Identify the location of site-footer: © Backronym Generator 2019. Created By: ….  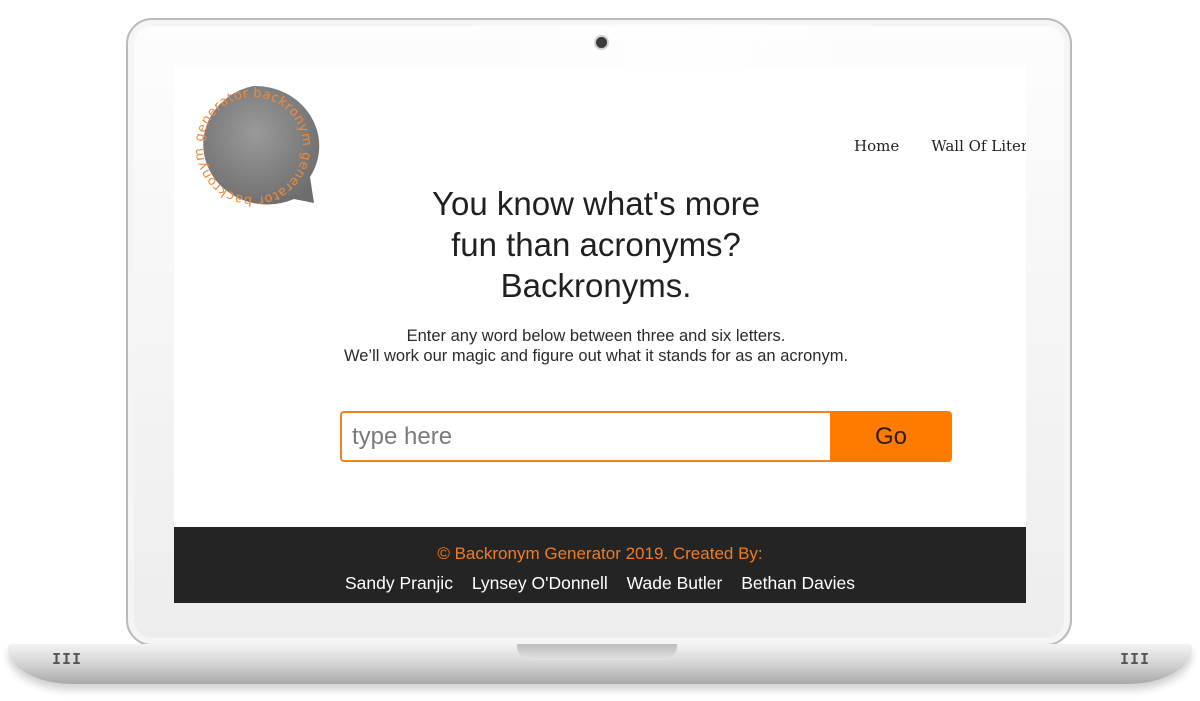
(600, 565).